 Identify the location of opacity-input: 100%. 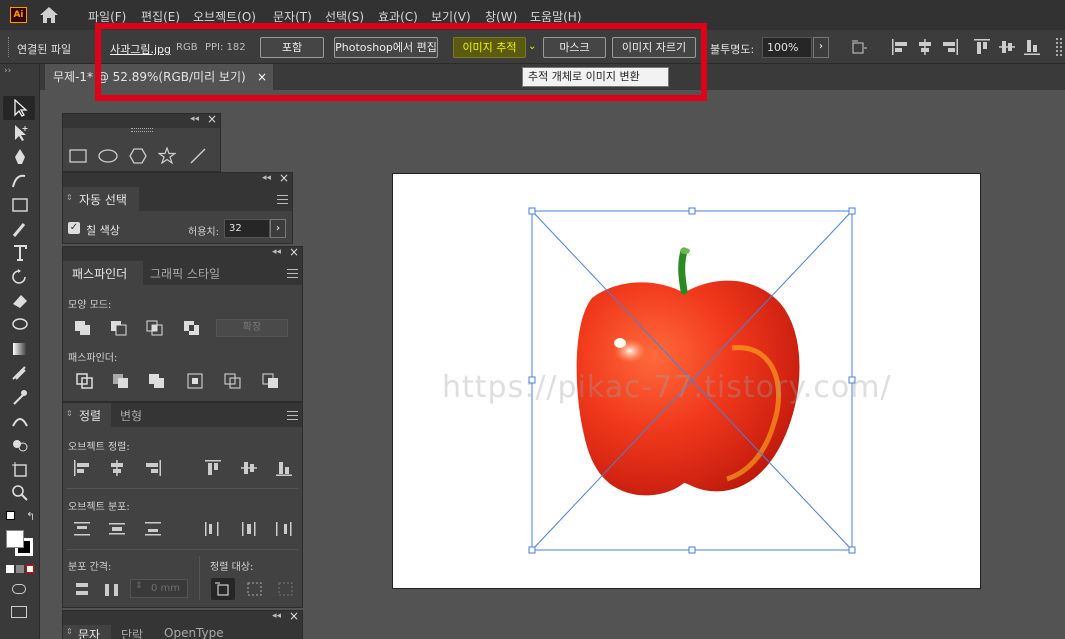
(787, 47).